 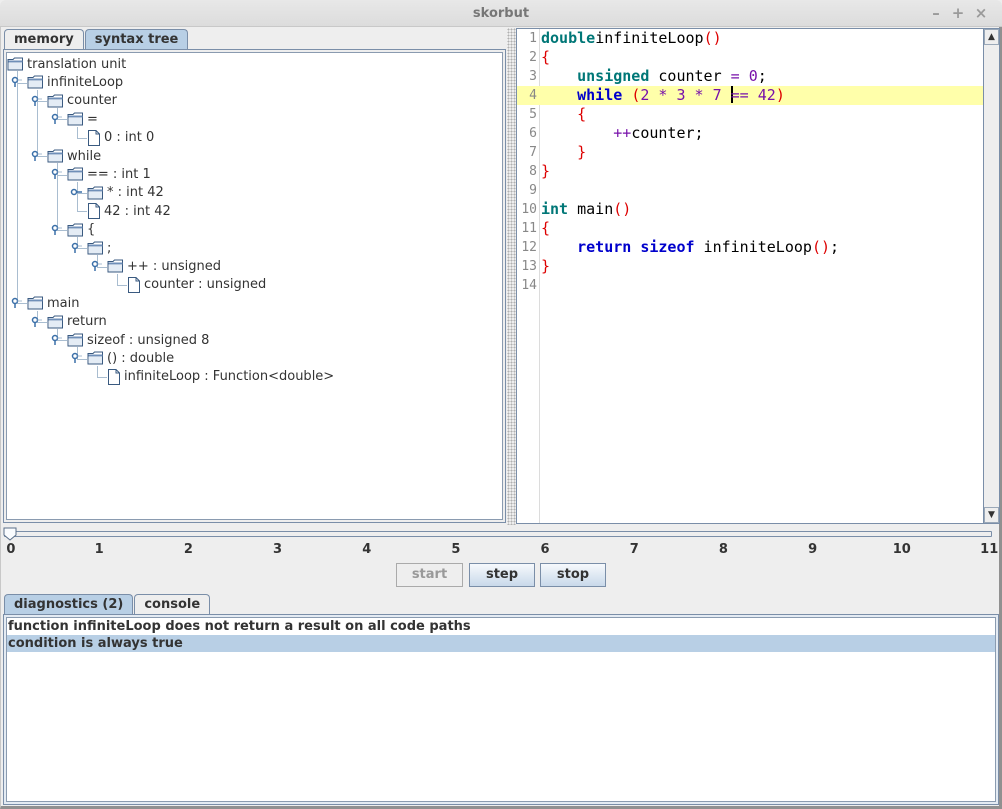 I want to click on code-line: 10 int main(), so click(x=750, y=209).